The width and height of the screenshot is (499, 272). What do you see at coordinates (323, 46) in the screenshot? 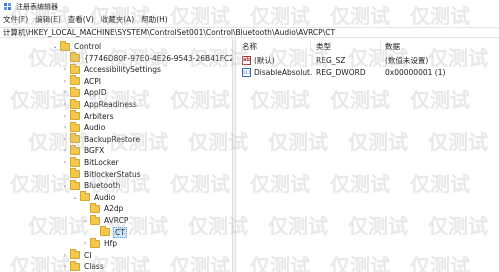
I see `column-header-type: 类型` at bounding box center [323, 46].